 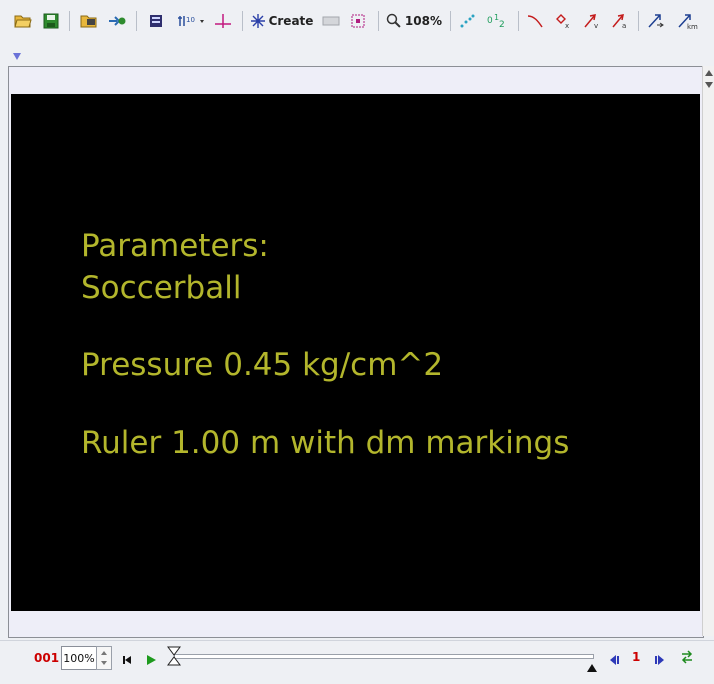 What do you see at coordinates (535, 21) in the screenshot?
I see `path-icon` at bounding box center [535, 21].